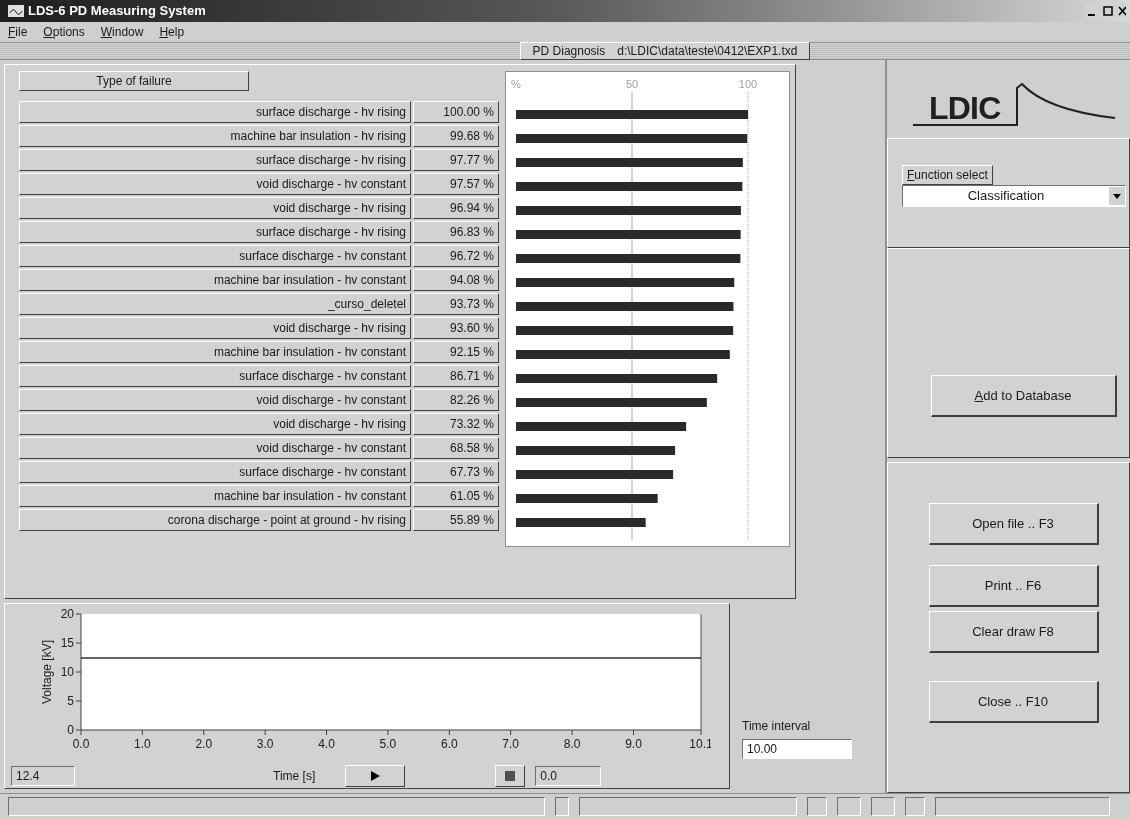 This screenshot has height=819, width=1130. I want to click on menu-item: Help, so click(172, 32).